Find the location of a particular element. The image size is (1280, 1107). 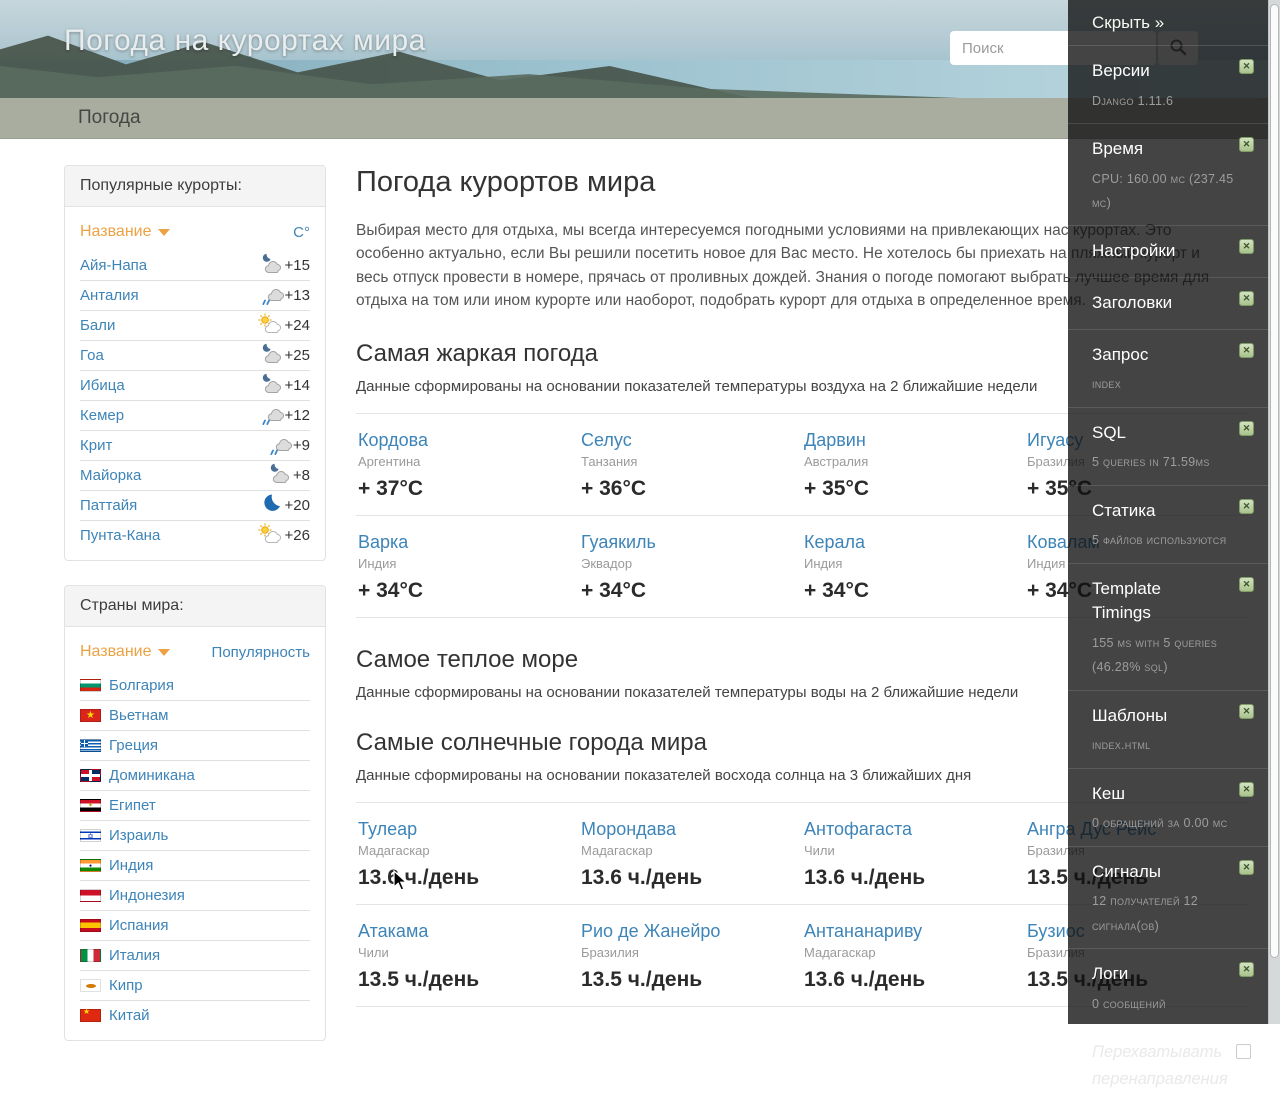

toolbar-panel-title: Настройки is located at coordinates (1173, 251).